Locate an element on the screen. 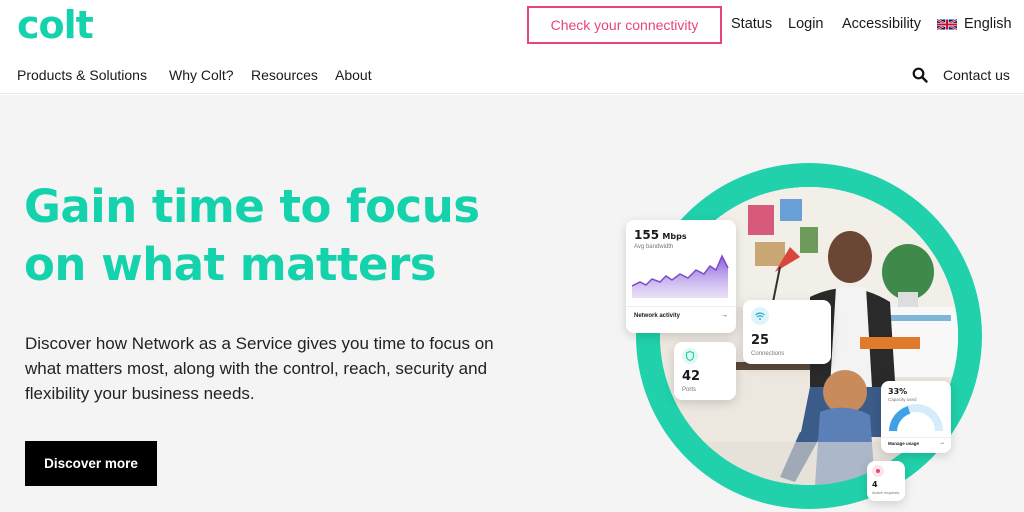  manage-usage-link: Manage usage is located at coordinates (903, 443).